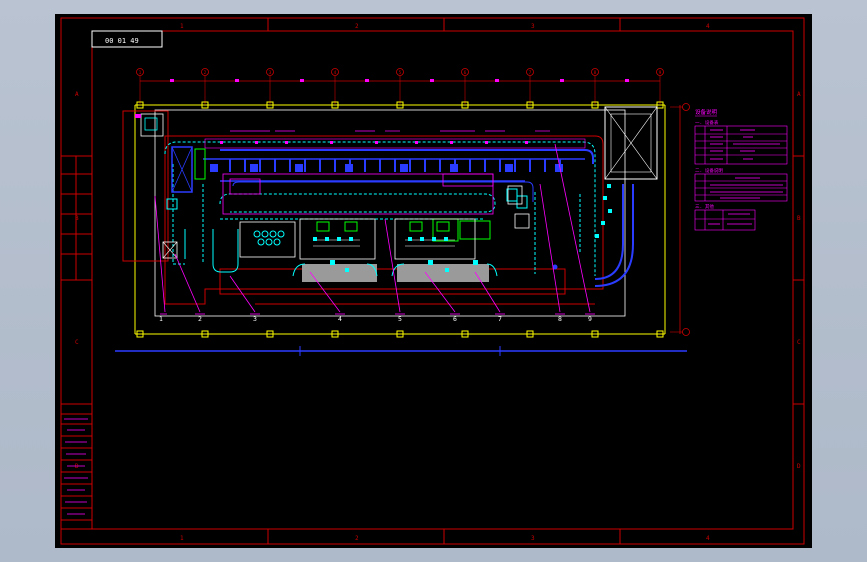  Describe the element at coordinates (161, 319) in the screenshot. I see `callout-1: 1` at that location.